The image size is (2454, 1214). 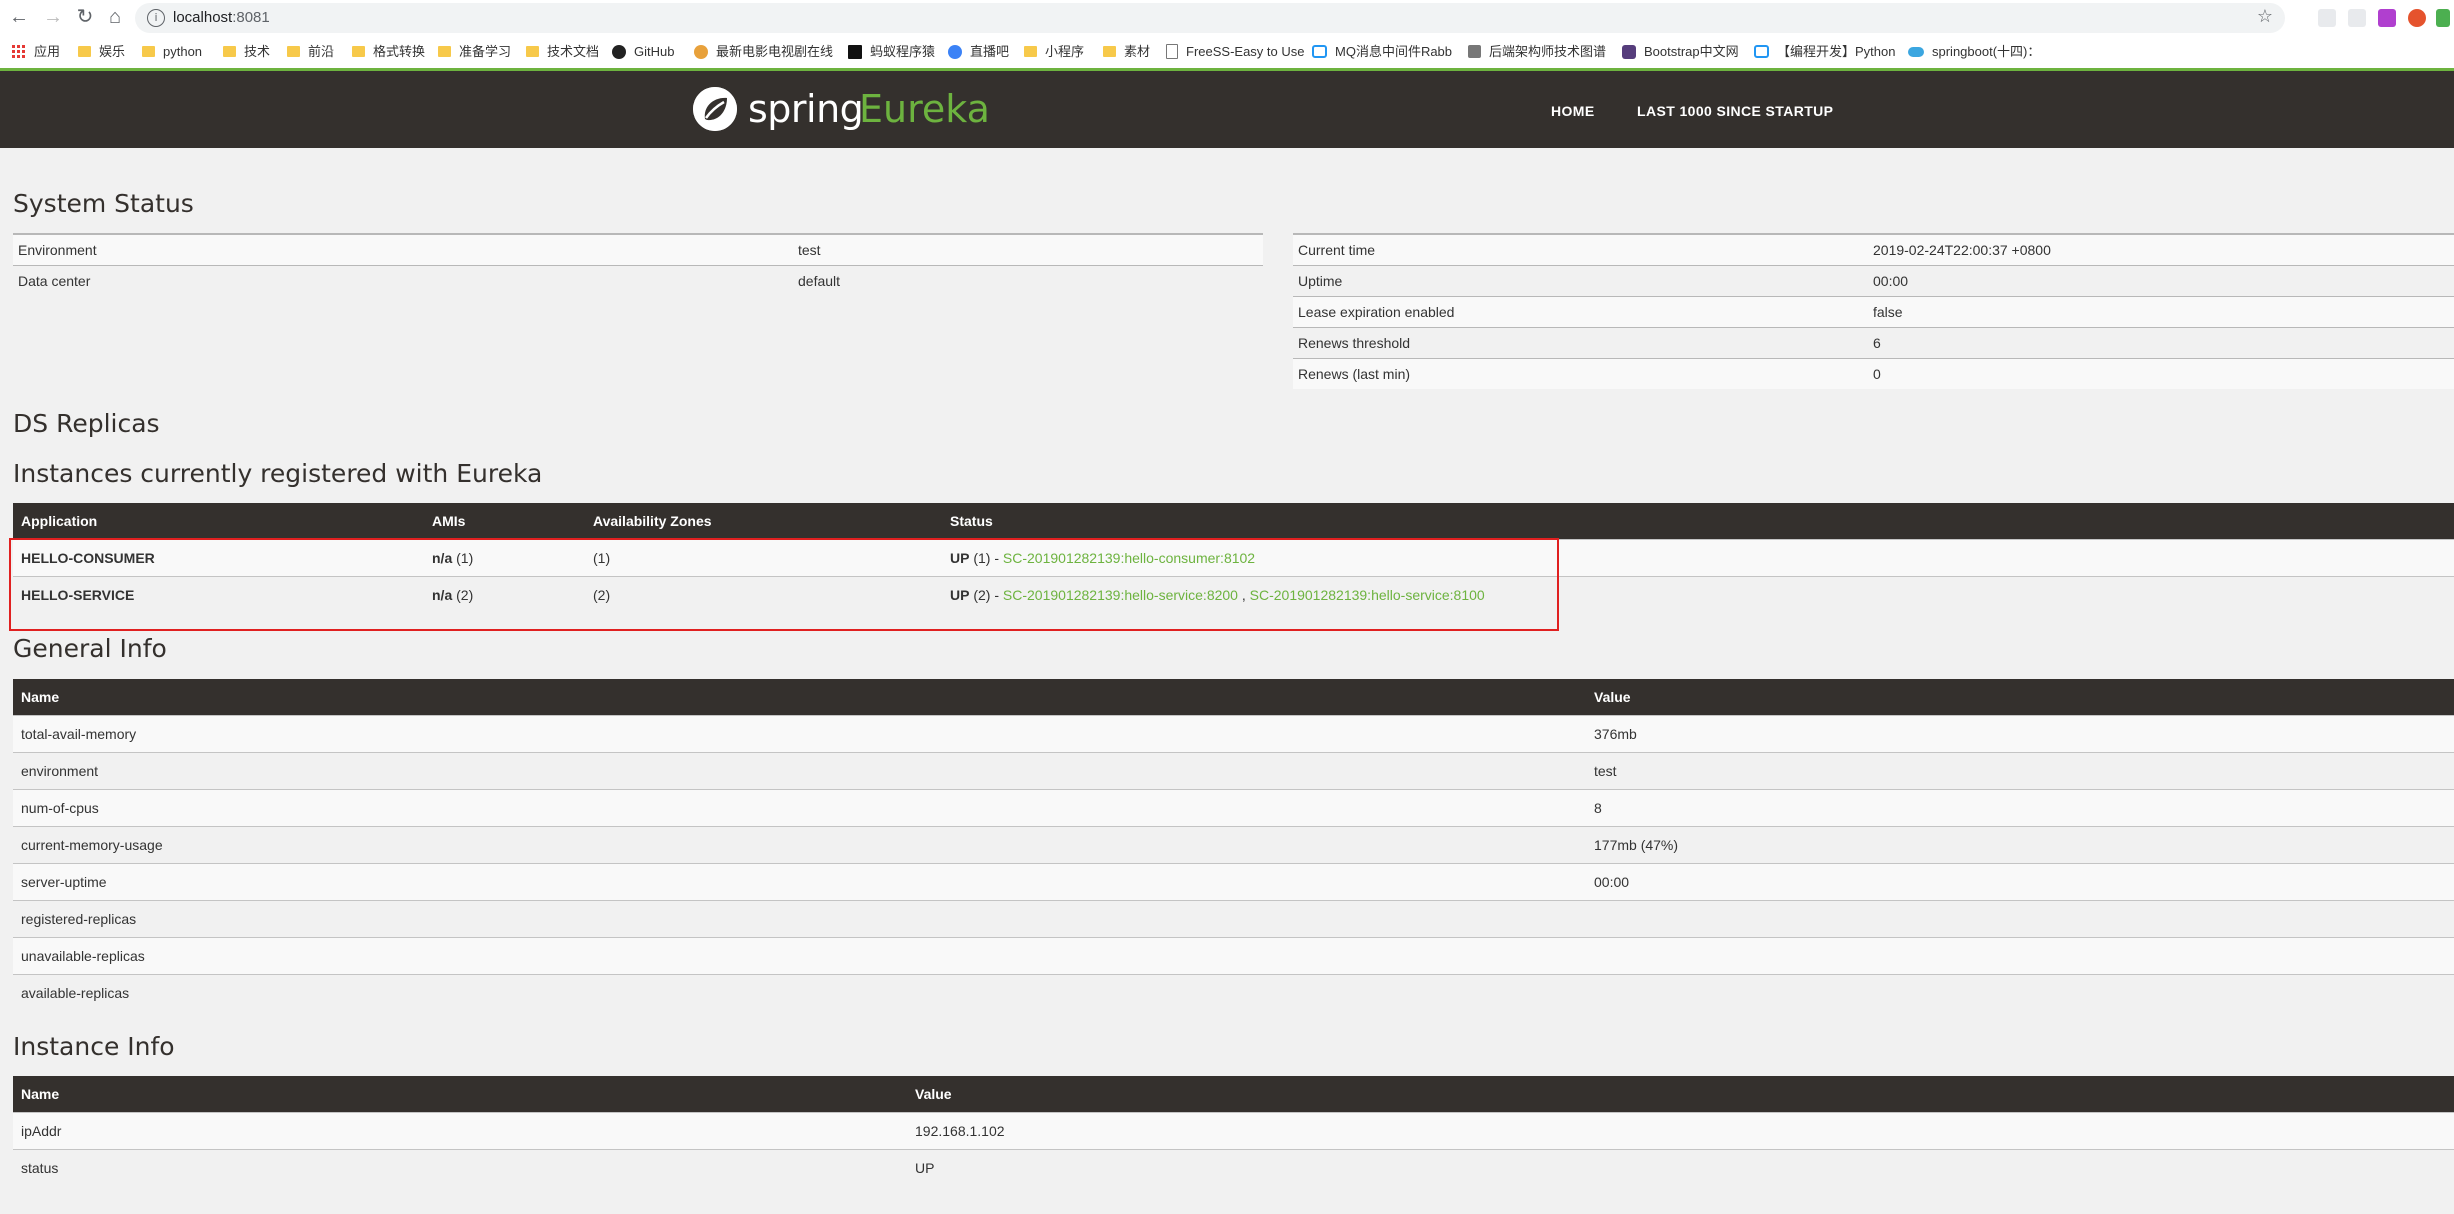 I want to click on nav-home-link: HOME, so click(x=1573, y=111).